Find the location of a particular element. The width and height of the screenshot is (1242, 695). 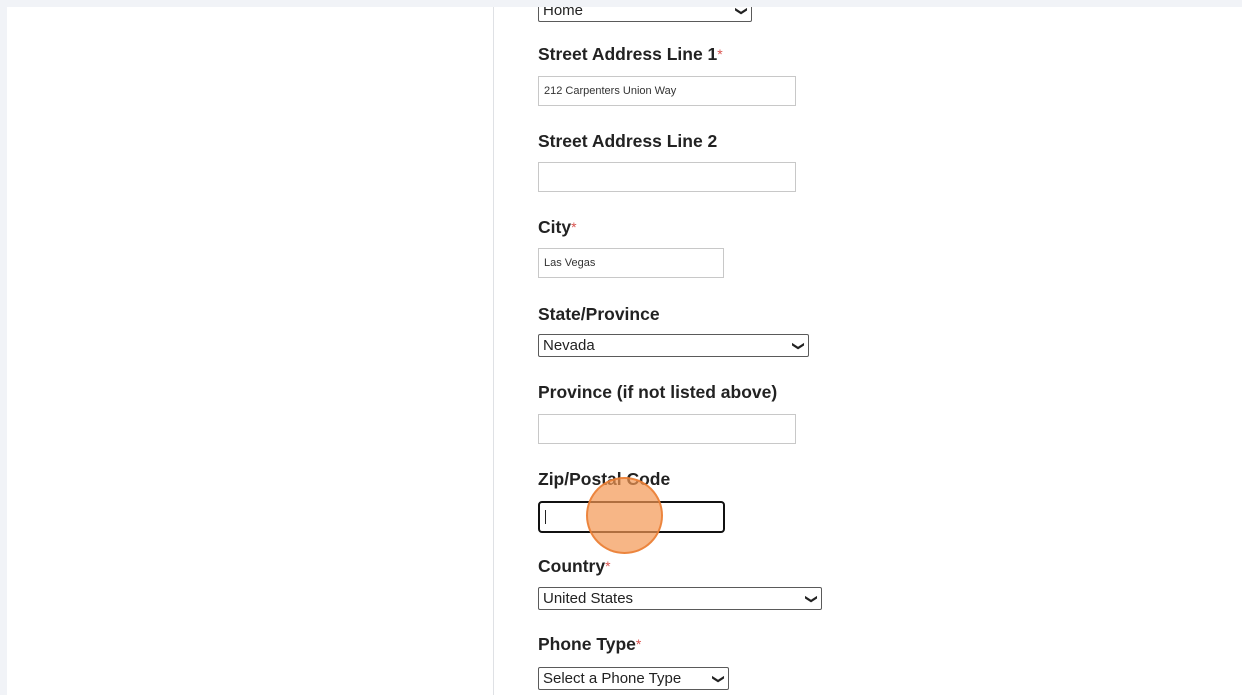

city-label: City* is located at coordinates (557, 227).